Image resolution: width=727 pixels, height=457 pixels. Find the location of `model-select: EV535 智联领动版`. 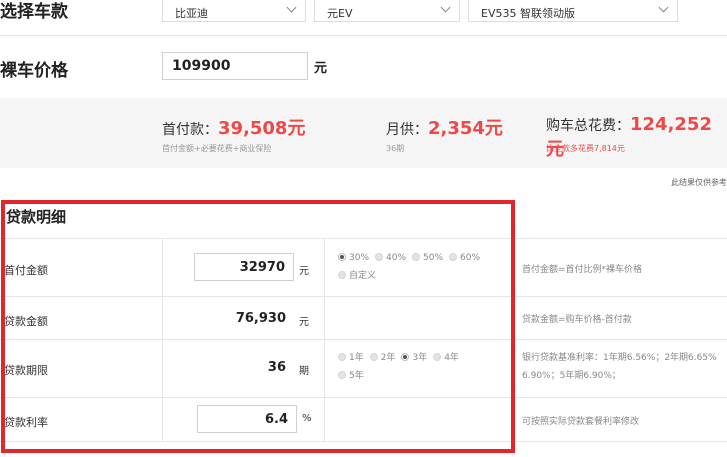

model-select: EV535 智联领动版 is located at coordinates (573, 11).